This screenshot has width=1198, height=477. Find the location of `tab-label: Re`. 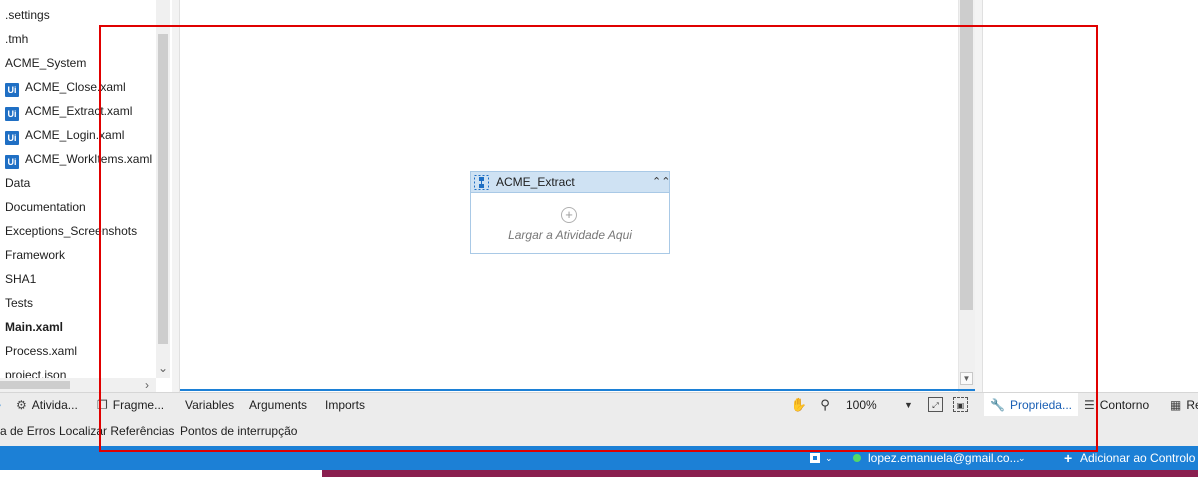

tab-label: Re is located at coordinates (1192, 405).